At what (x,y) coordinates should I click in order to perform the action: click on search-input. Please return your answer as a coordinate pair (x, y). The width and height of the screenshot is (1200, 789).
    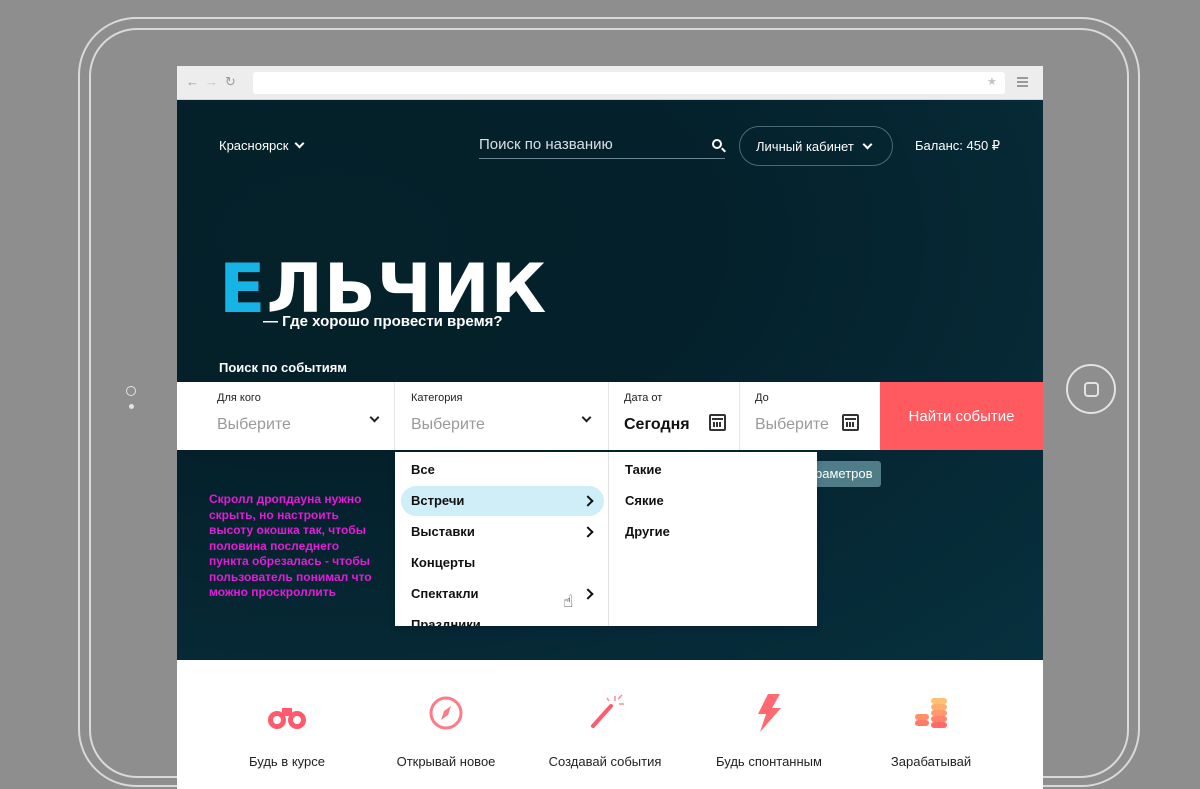
    Looking at the image, I should click on (589, 144).